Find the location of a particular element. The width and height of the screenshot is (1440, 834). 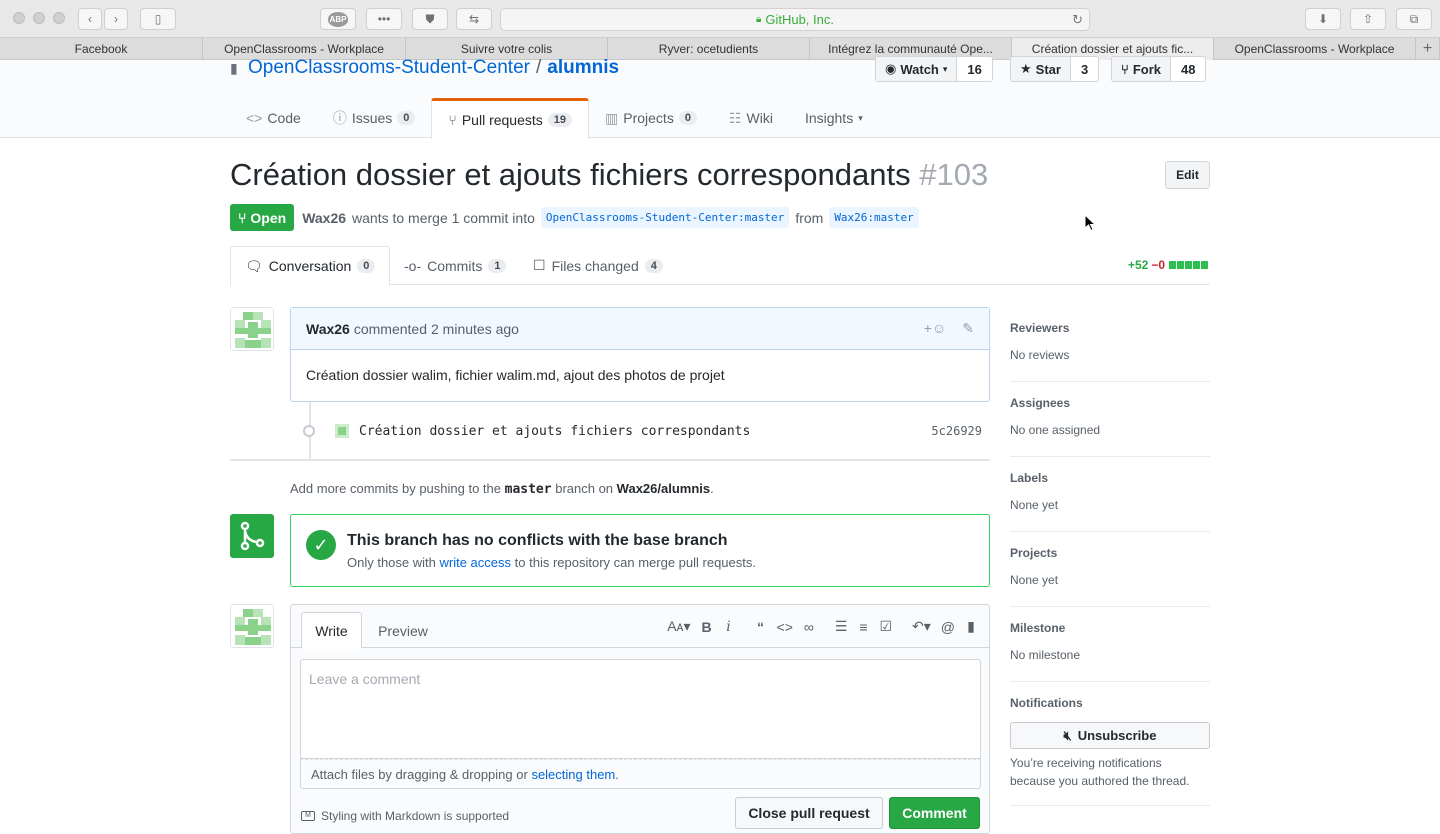

extension-button: ••• is located at coordinates (384, 19).